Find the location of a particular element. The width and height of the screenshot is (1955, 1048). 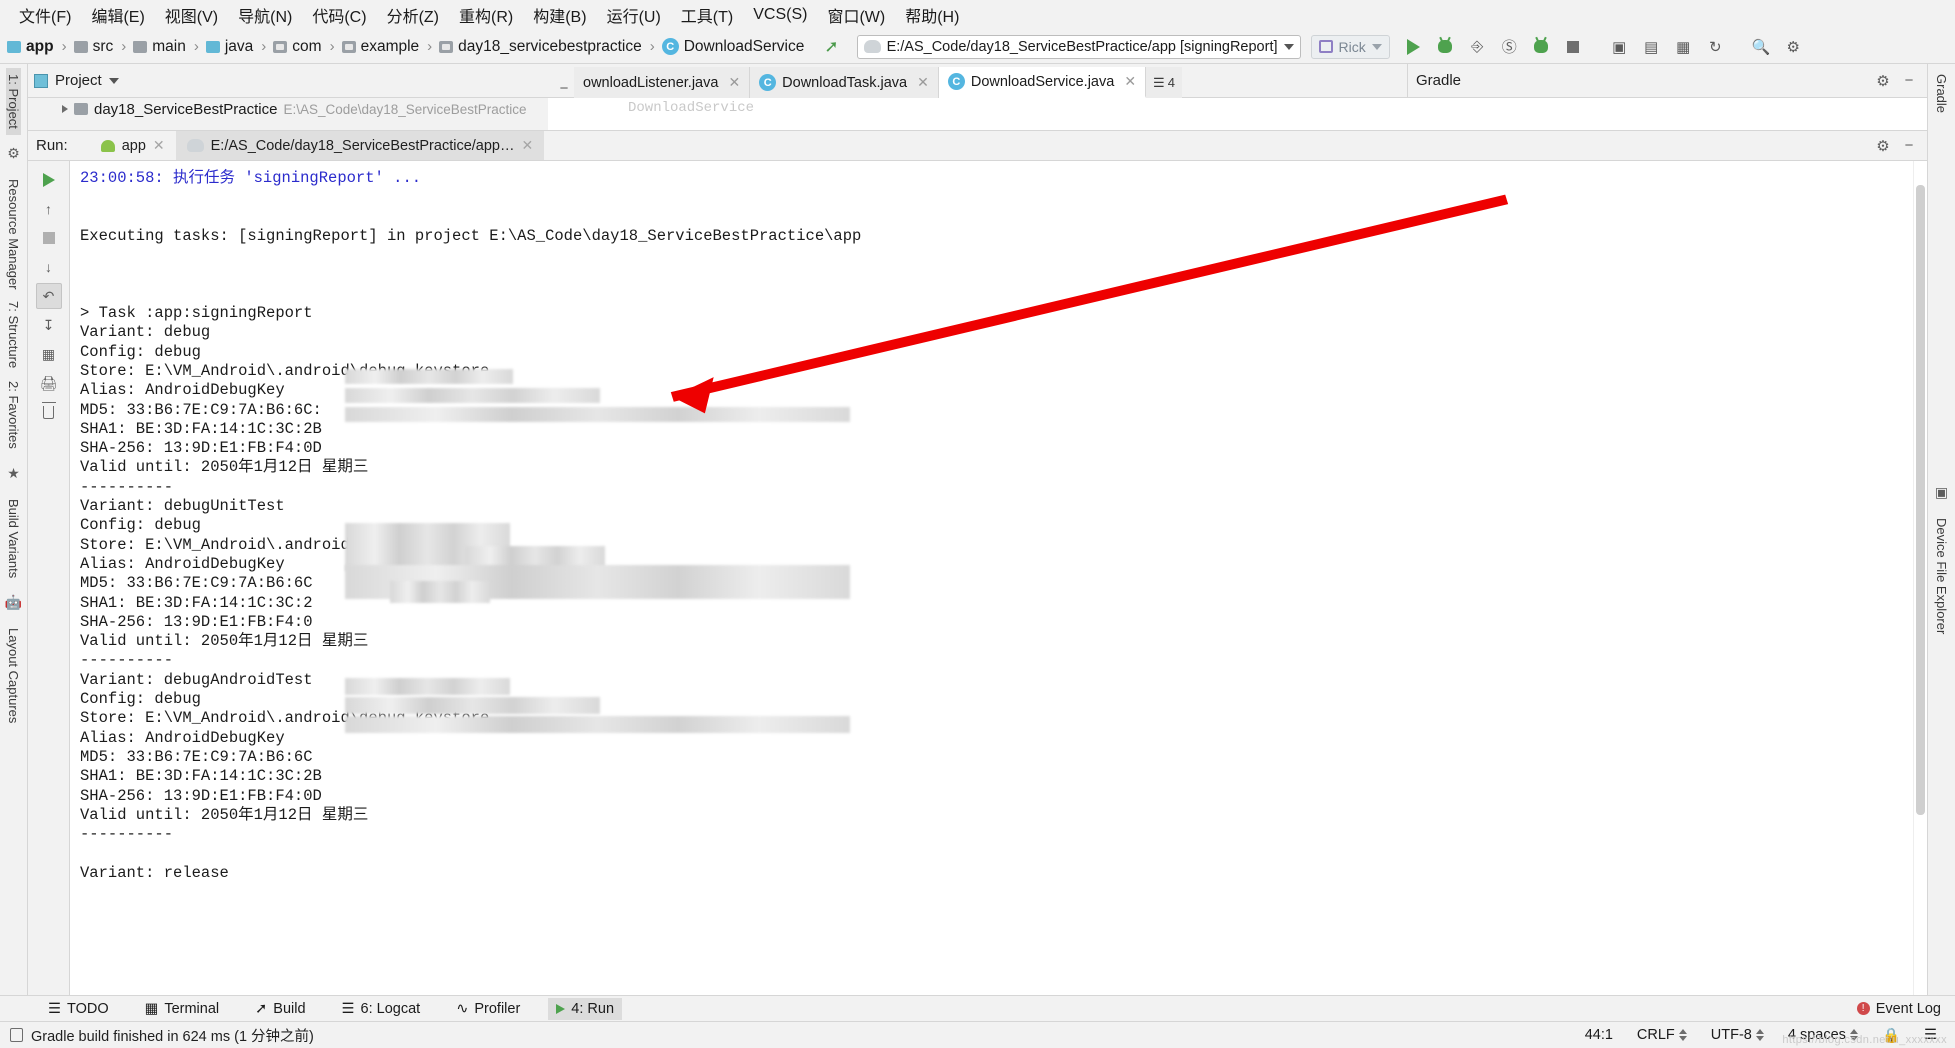

expand-triangle-icon is located at coordinates (65, 109).